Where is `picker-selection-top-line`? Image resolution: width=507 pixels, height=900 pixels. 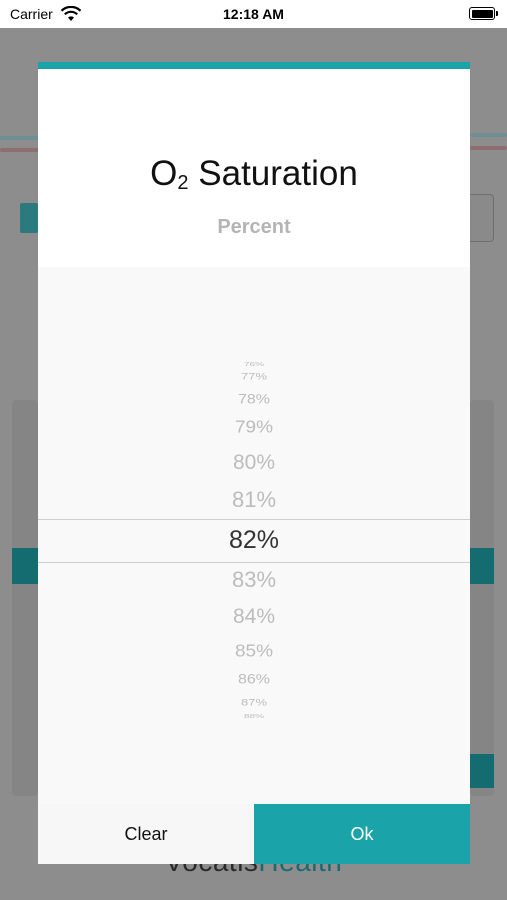 picker-selection-top-line is located at coordinates (254, 519).